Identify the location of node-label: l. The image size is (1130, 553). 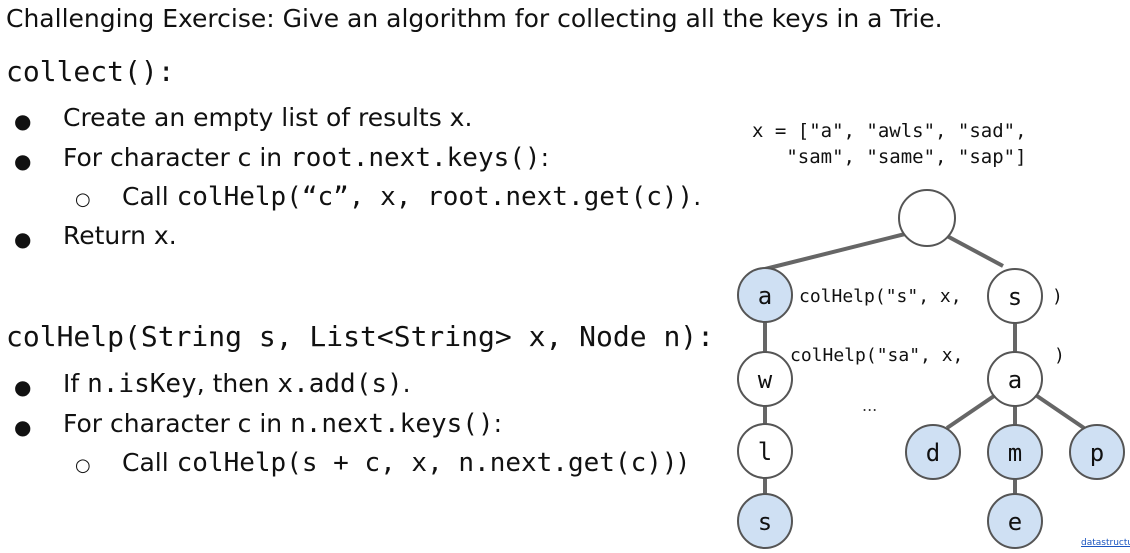
(765, 452).